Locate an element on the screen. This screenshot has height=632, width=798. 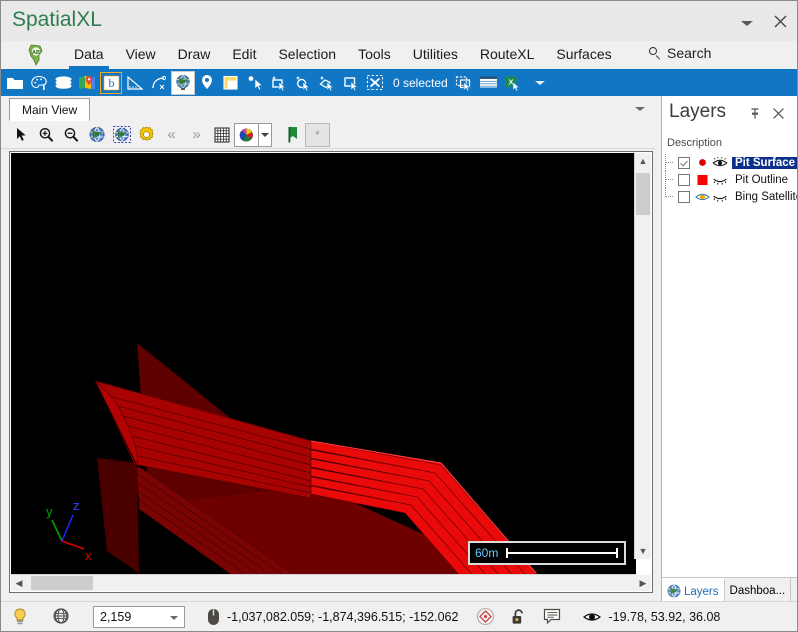
layer-checkbox-bing-satellite is located at coordinates (684, 196).